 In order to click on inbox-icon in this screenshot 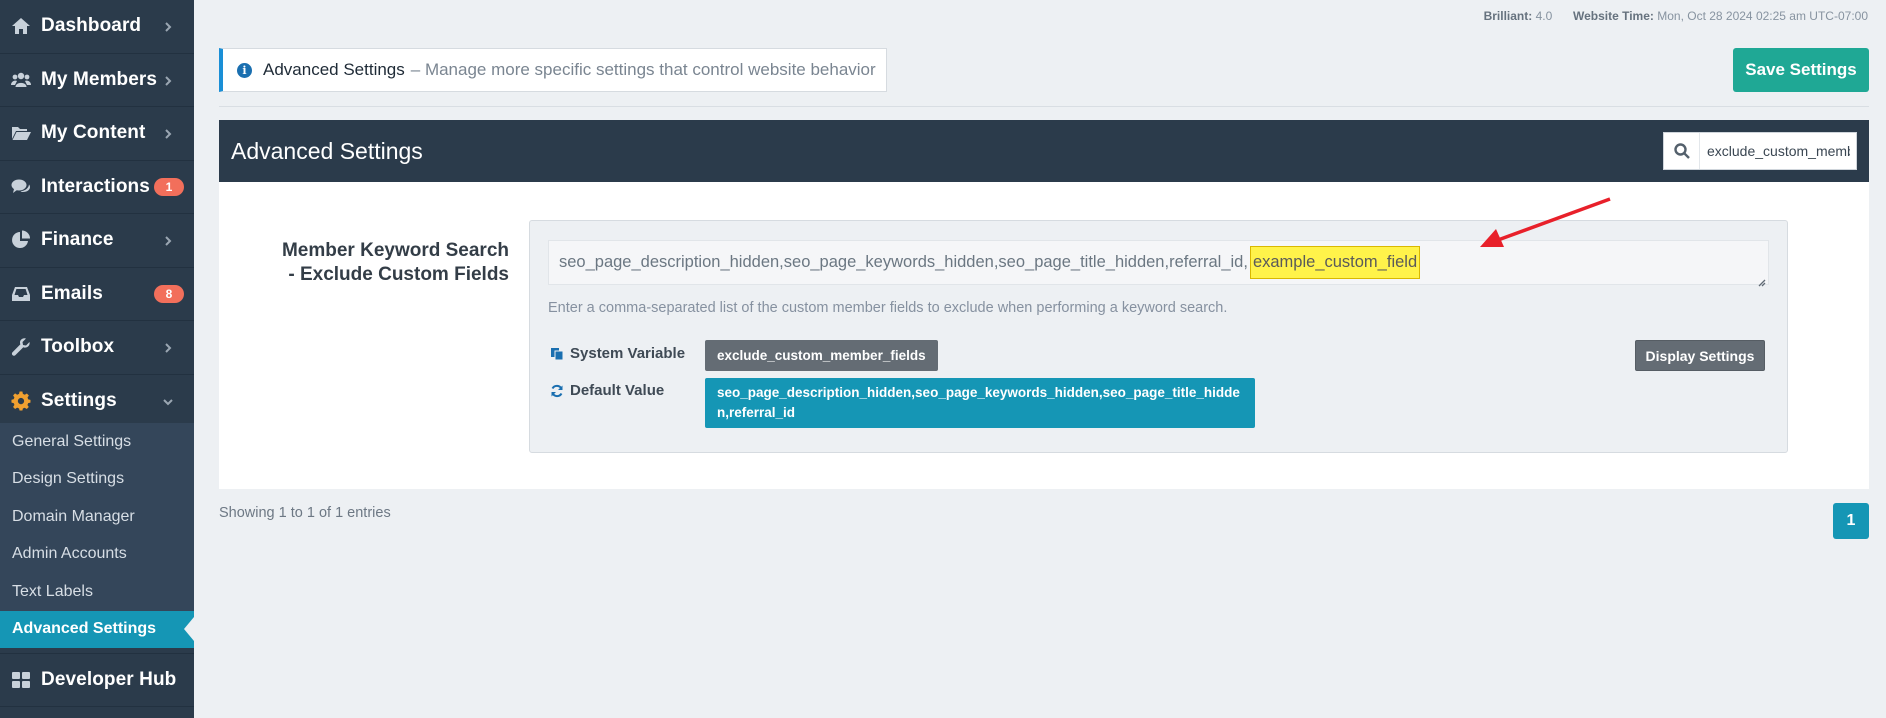, I will do `click(21, 294)`.